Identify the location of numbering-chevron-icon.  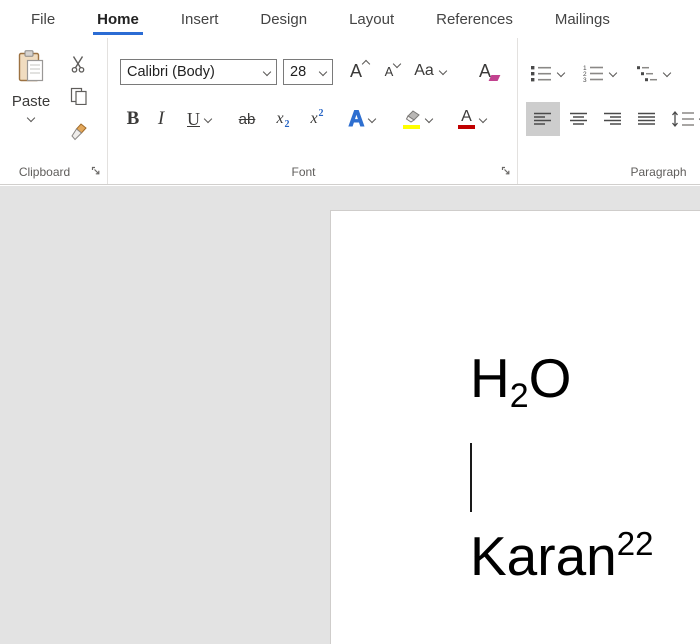
(613, 73).